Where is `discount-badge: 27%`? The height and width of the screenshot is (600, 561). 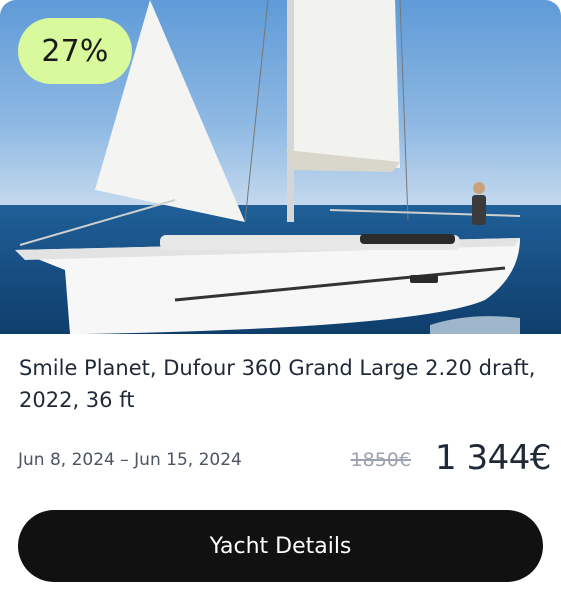 discount-badge: 27% is located at coordinates (75, 51).